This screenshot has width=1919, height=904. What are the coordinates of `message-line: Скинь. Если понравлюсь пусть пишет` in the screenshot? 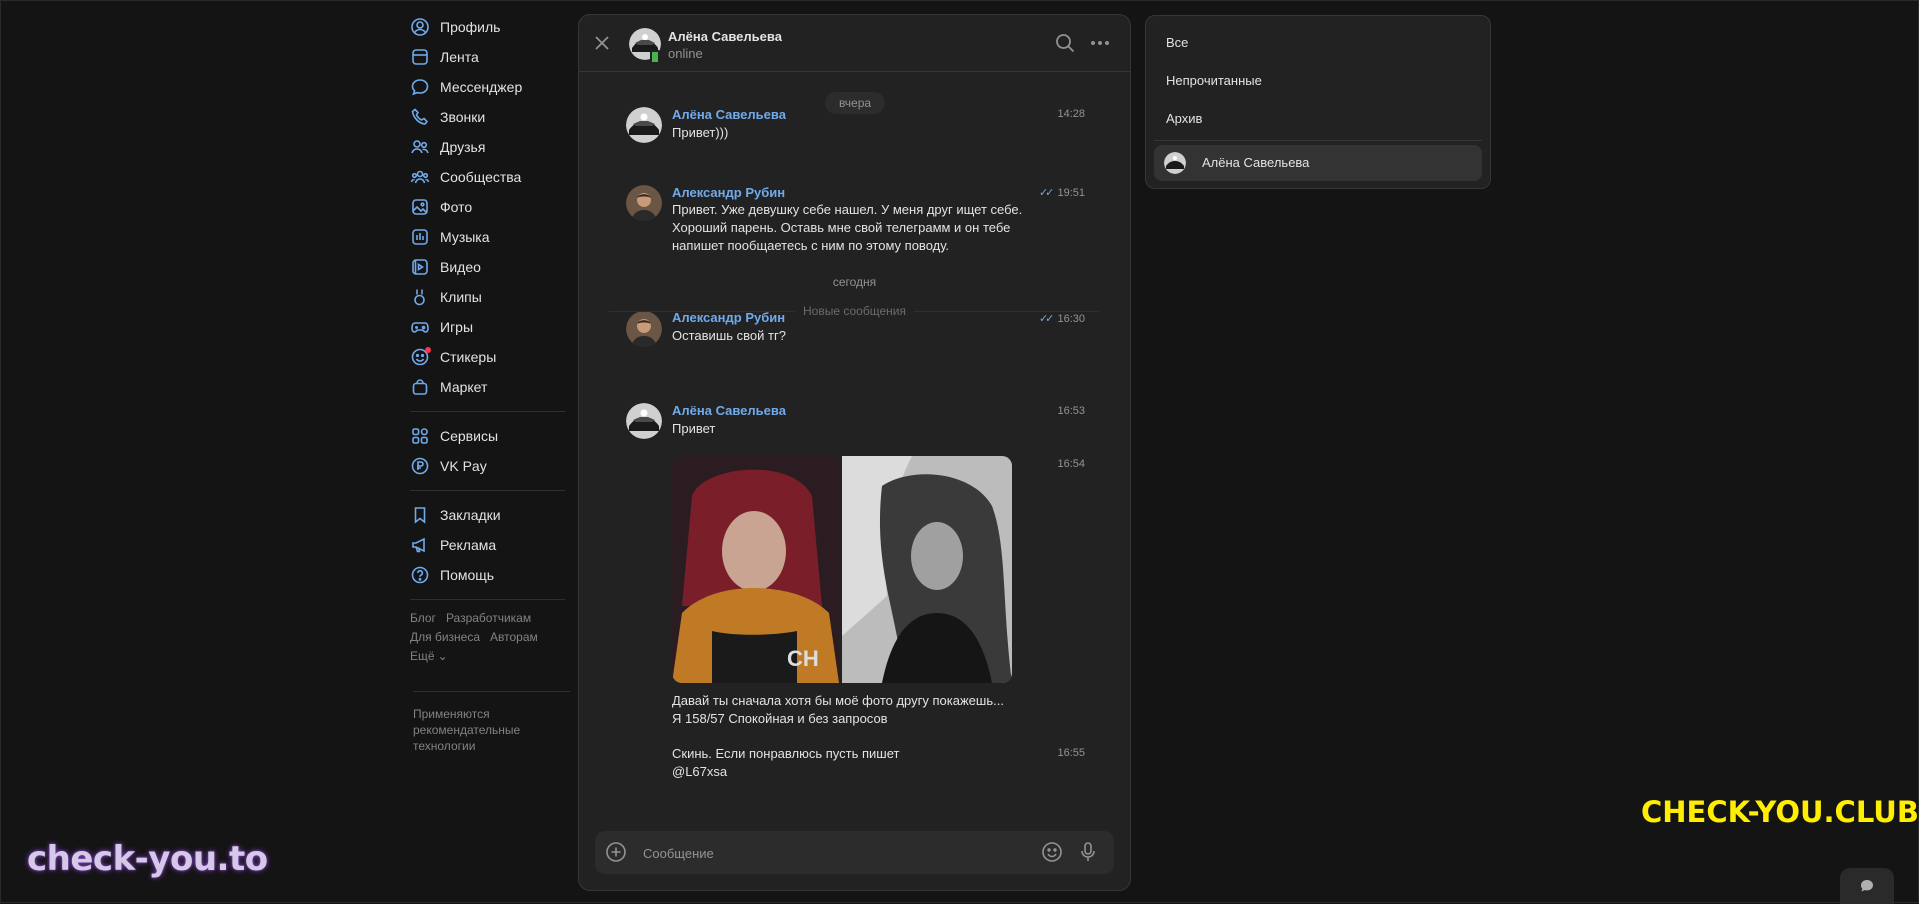 It's located at (786, 753).